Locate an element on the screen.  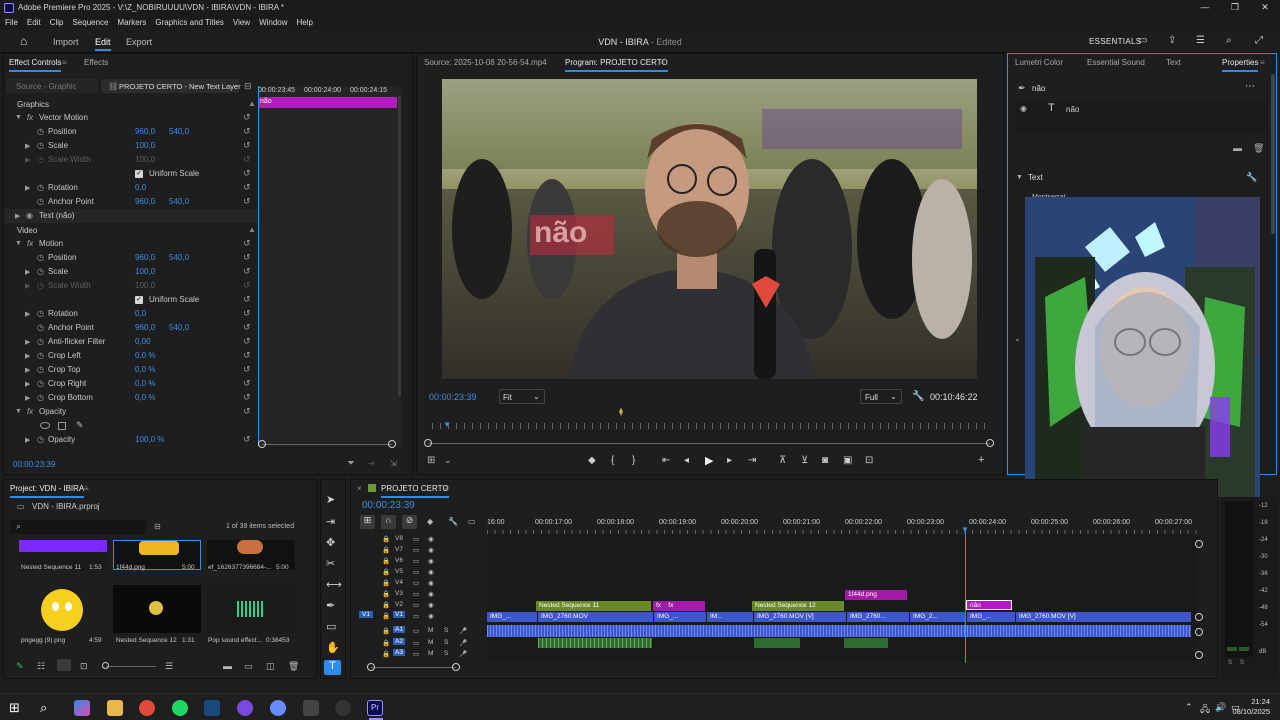
panel-menu-icon: ≡ is located at coordinates (64, 62).